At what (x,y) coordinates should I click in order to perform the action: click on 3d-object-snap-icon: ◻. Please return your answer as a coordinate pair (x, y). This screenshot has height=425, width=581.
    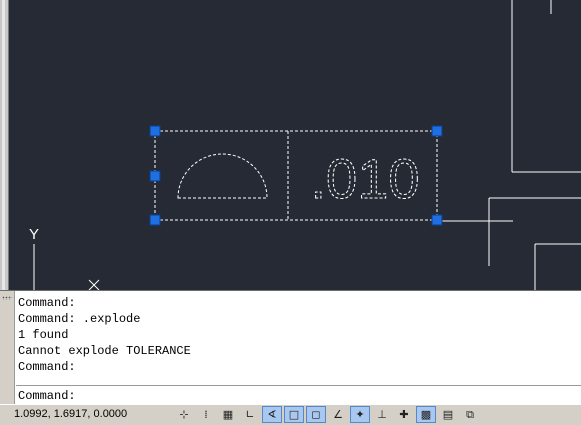
    Looking at the image, I should click on (316, 414).